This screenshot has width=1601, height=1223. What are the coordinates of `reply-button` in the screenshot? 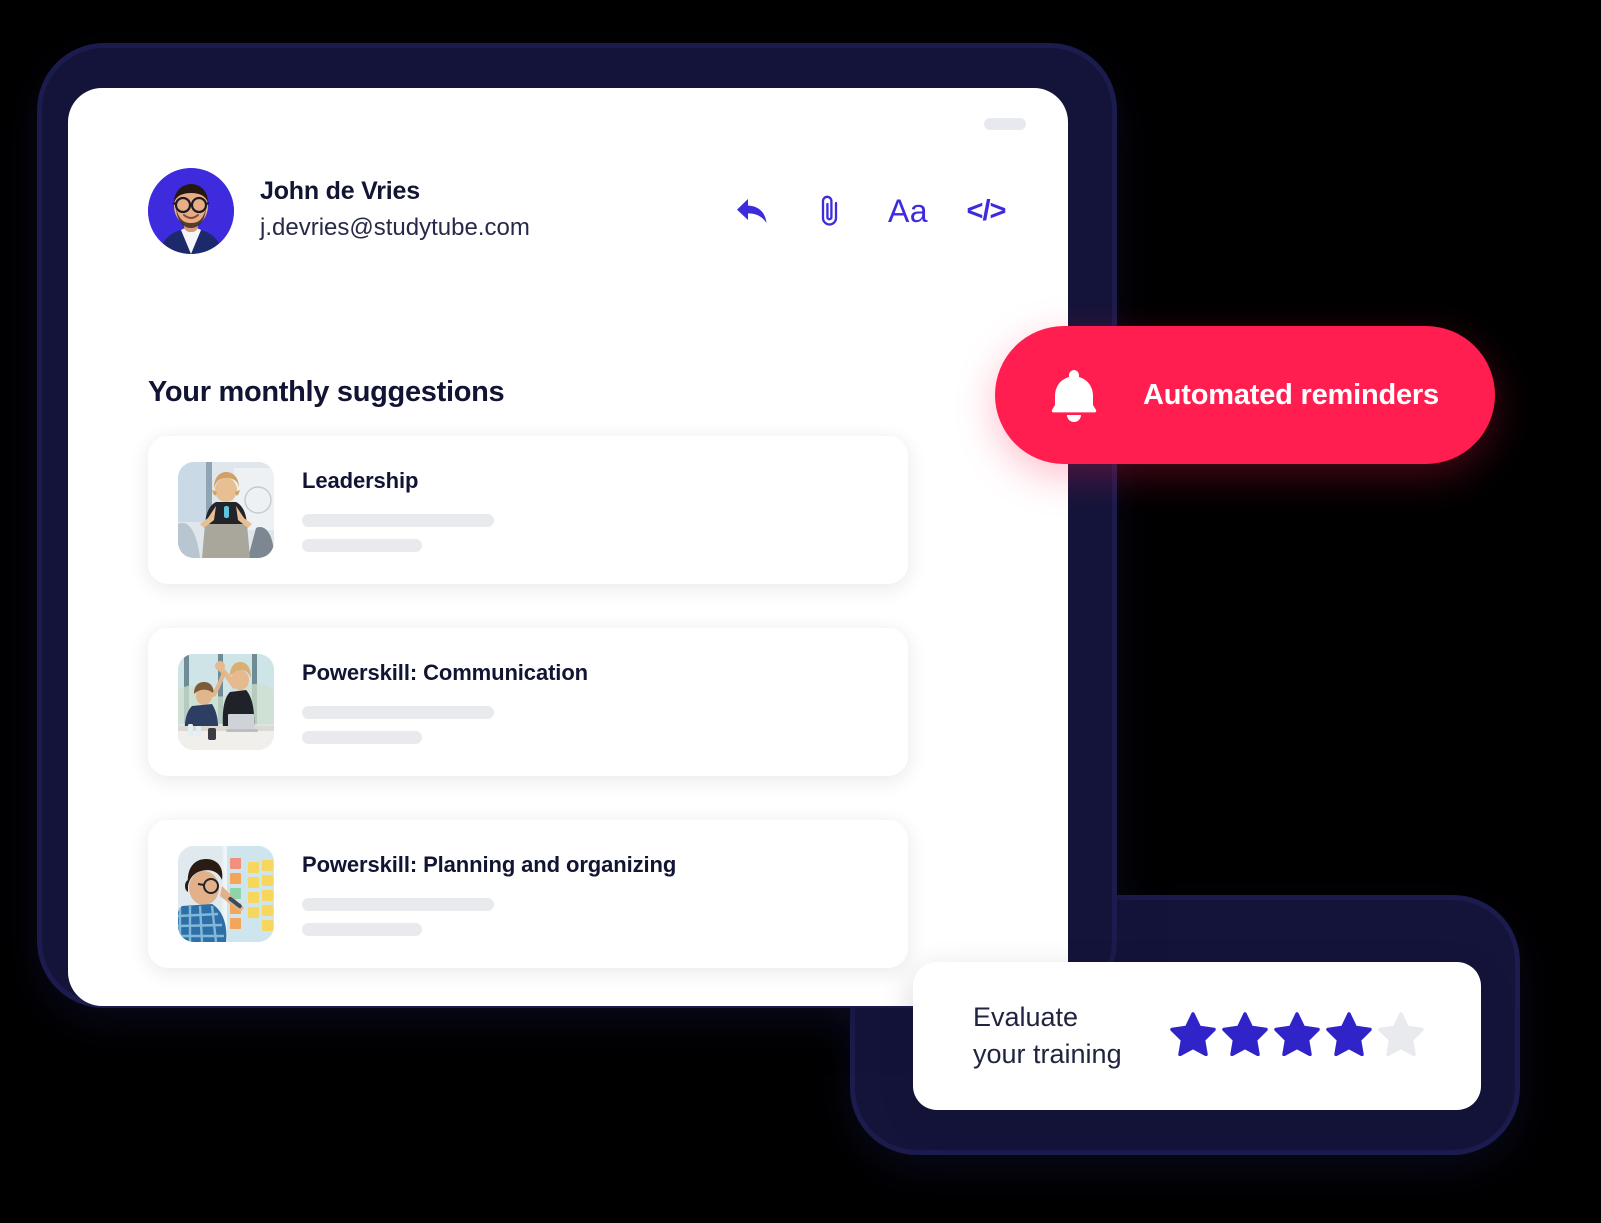 It's located at (752, 211).